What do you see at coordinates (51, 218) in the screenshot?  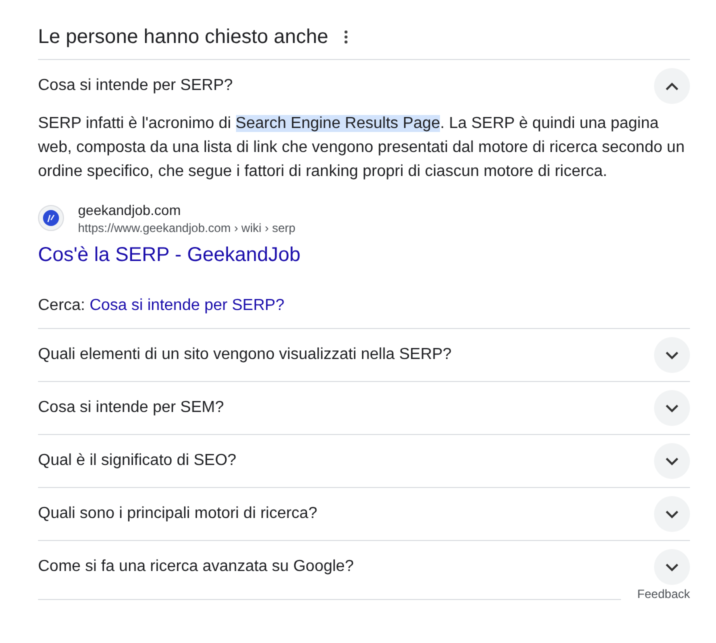 I see `site-favicon-icon` at bounding box center [51, 218].